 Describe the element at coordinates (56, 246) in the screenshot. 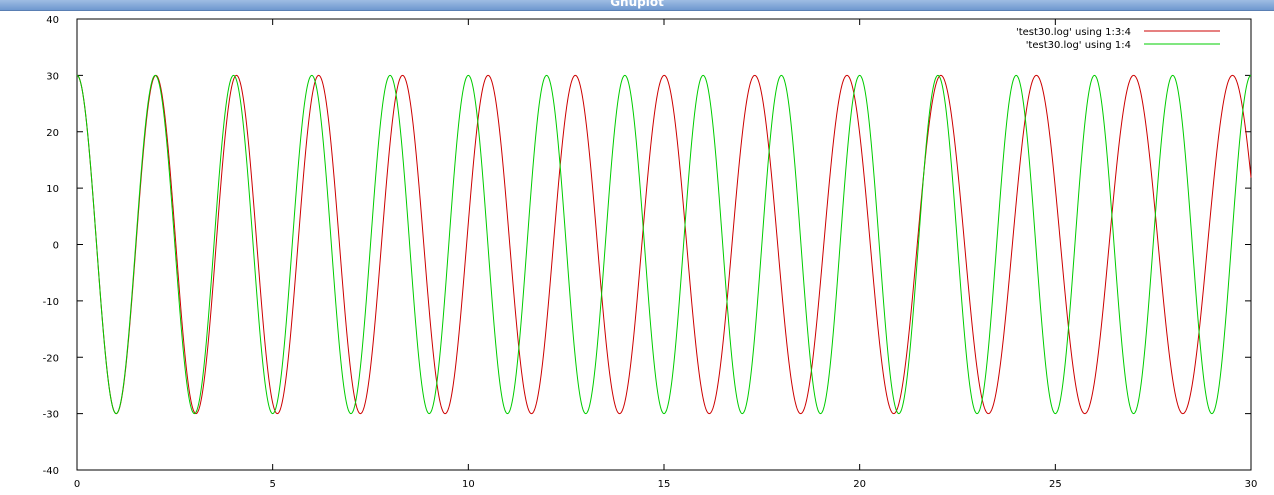

I see `y-tick-label: 0` at that location.